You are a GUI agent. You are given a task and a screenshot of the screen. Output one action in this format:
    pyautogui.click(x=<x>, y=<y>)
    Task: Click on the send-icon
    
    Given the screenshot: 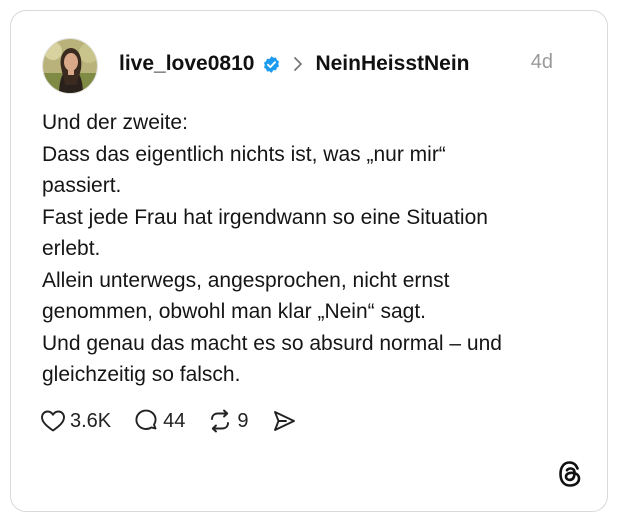 What is the action you would take?
    pyautogui.click(x=284, y=421)
    